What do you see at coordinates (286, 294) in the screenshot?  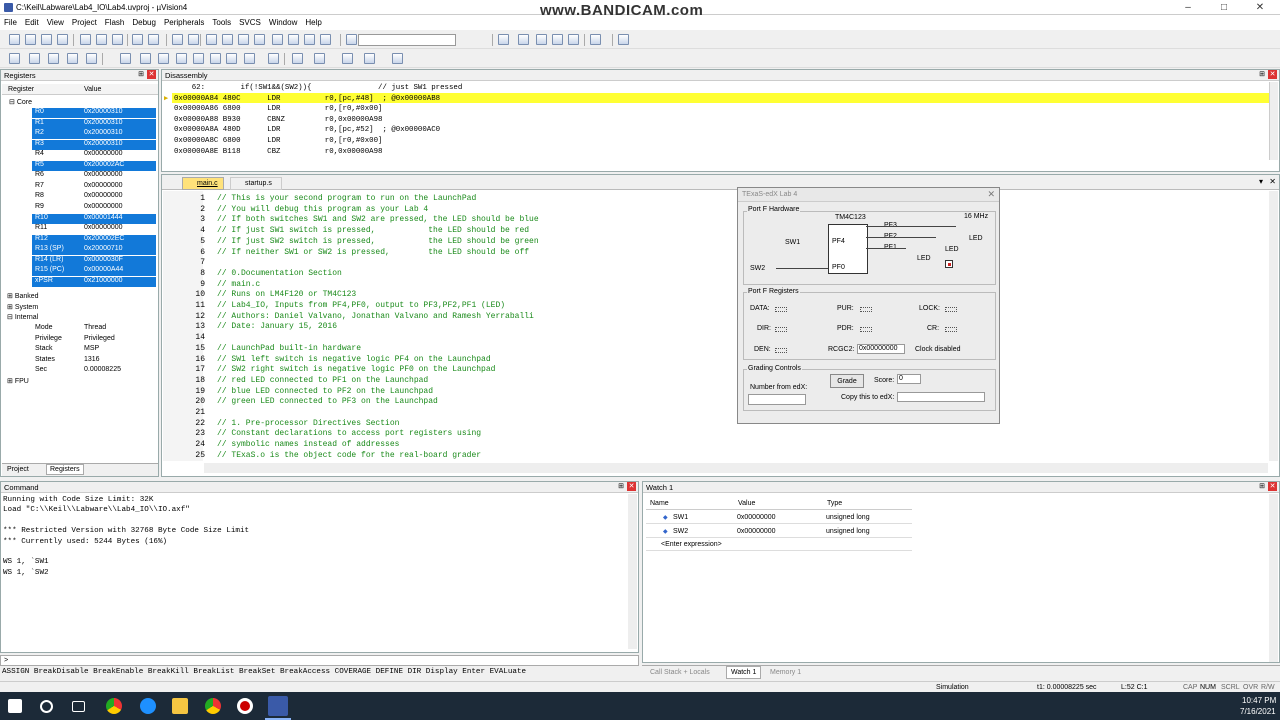 I see `code-text: // Runs on LM4F120 or TM4C123` at bounding box center [286, 294].